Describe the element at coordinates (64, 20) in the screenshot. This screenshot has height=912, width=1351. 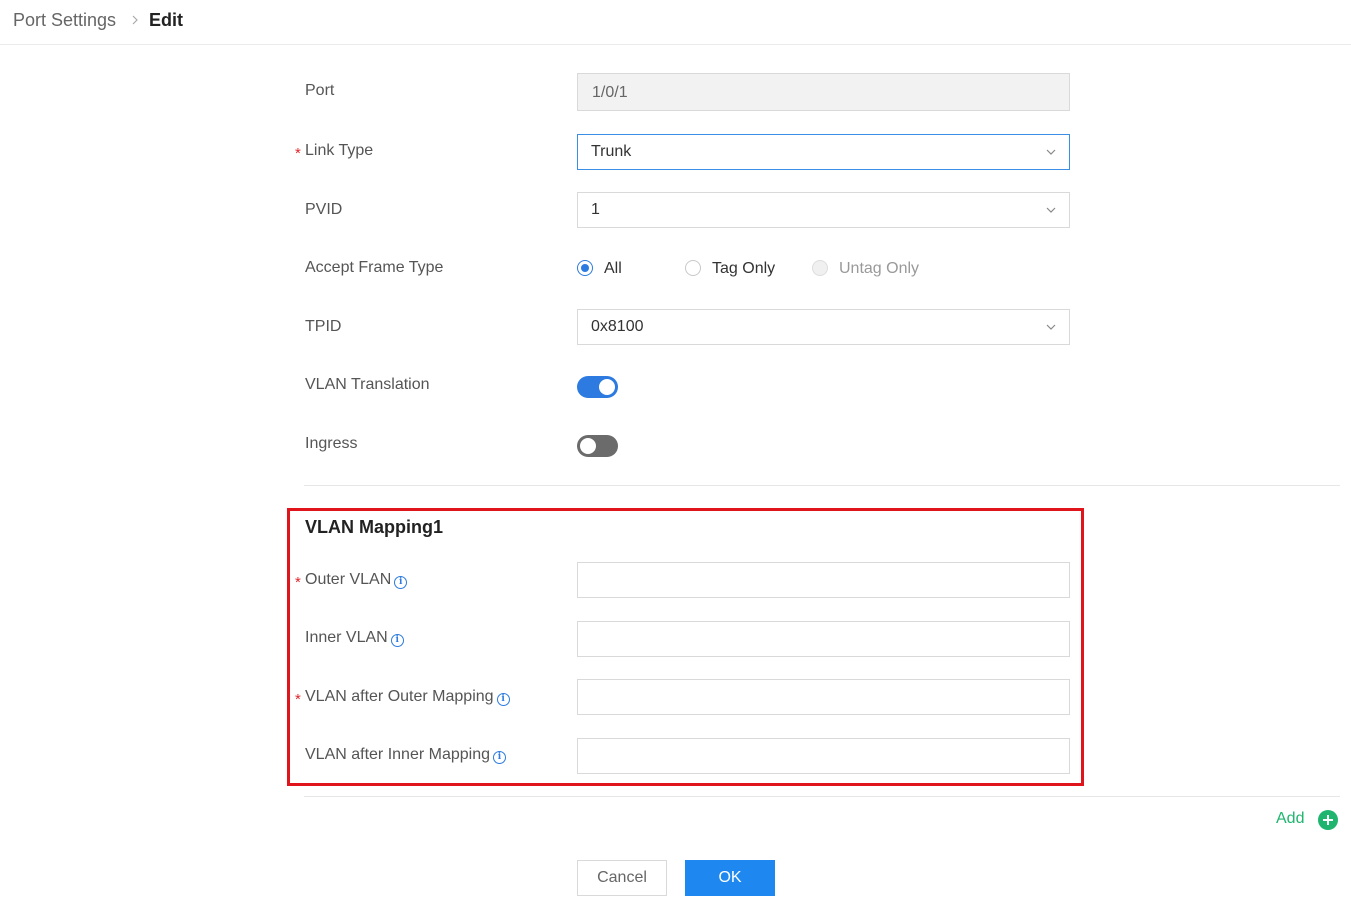
I see `breadcrumb-port-settings: Port Settings` at that location.